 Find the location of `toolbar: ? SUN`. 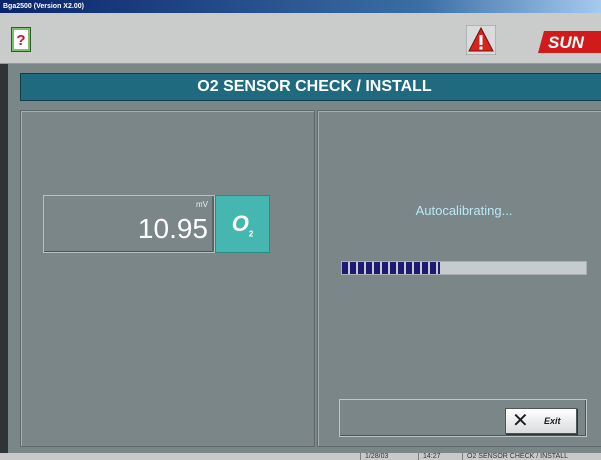

toolbar: ? SUN is located at coordinates (300, 38).